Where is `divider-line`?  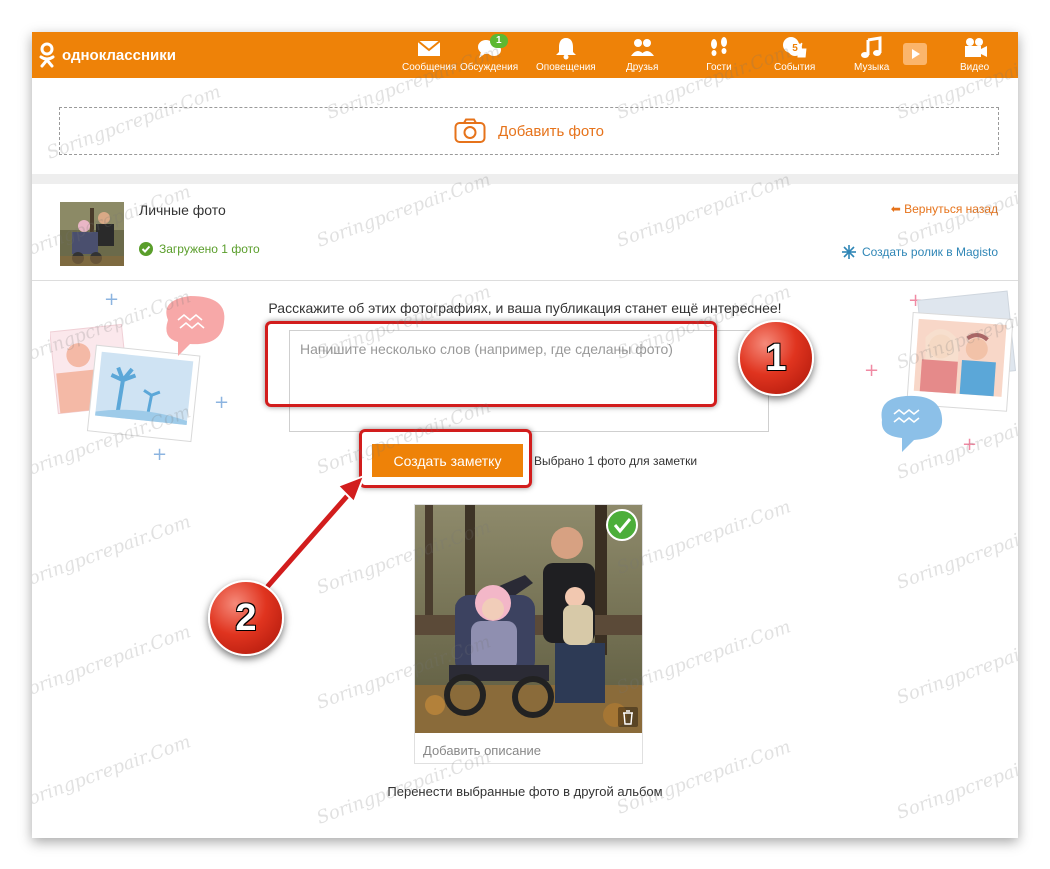 divider-line is located at coordinates (525, 280).